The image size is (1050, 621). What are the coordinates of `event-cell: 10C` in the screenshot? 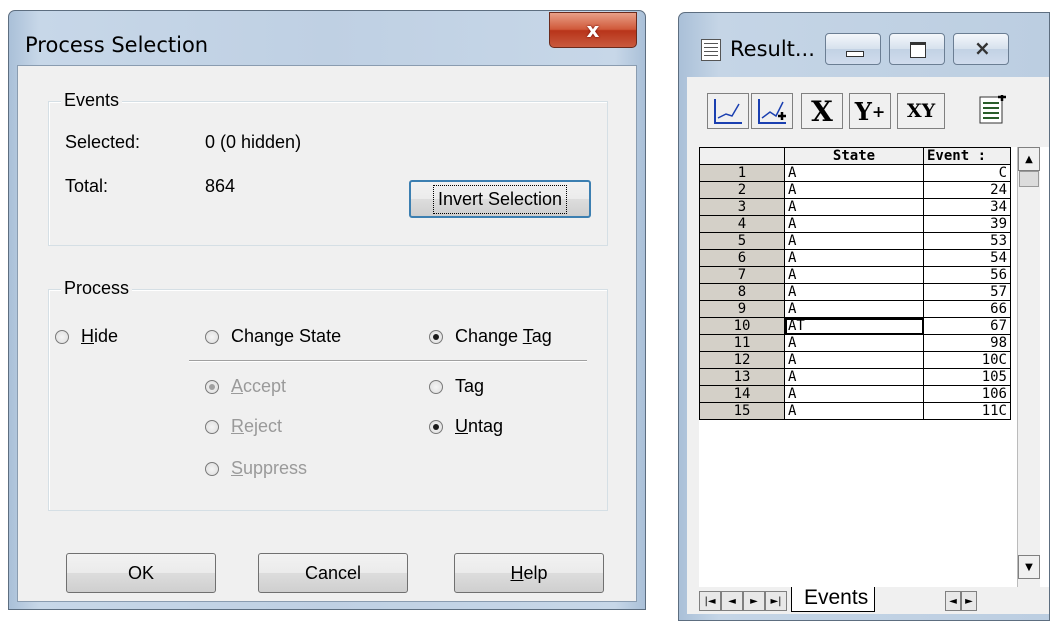 It's located at (967, 360).